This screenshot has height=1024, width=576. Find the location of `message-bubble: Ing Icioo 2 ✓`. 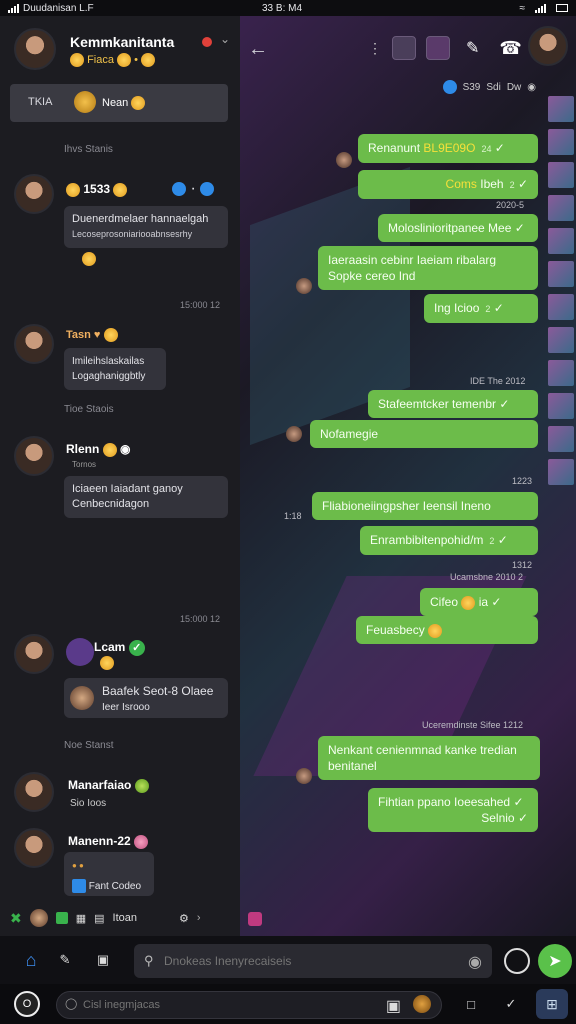

message-bubble: Ing Icioo 2 ✓ is located at coordinates (481, 308).